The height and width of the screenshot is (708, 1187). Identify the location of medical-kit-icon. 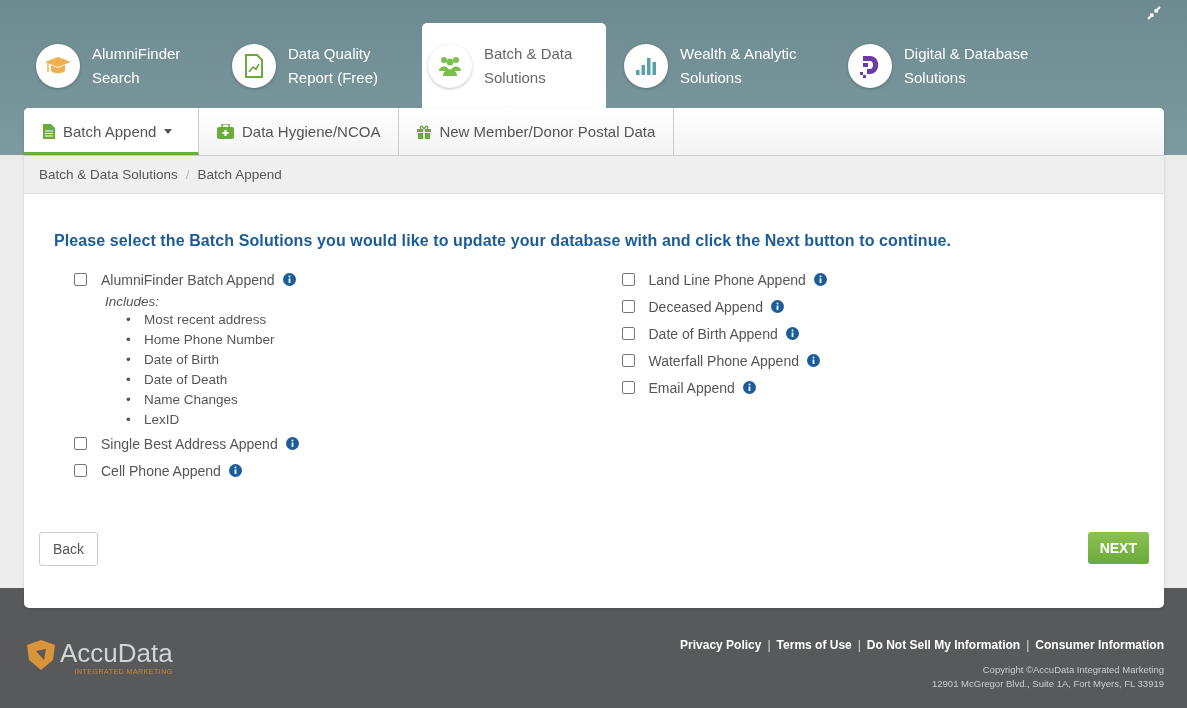
(225, 131).